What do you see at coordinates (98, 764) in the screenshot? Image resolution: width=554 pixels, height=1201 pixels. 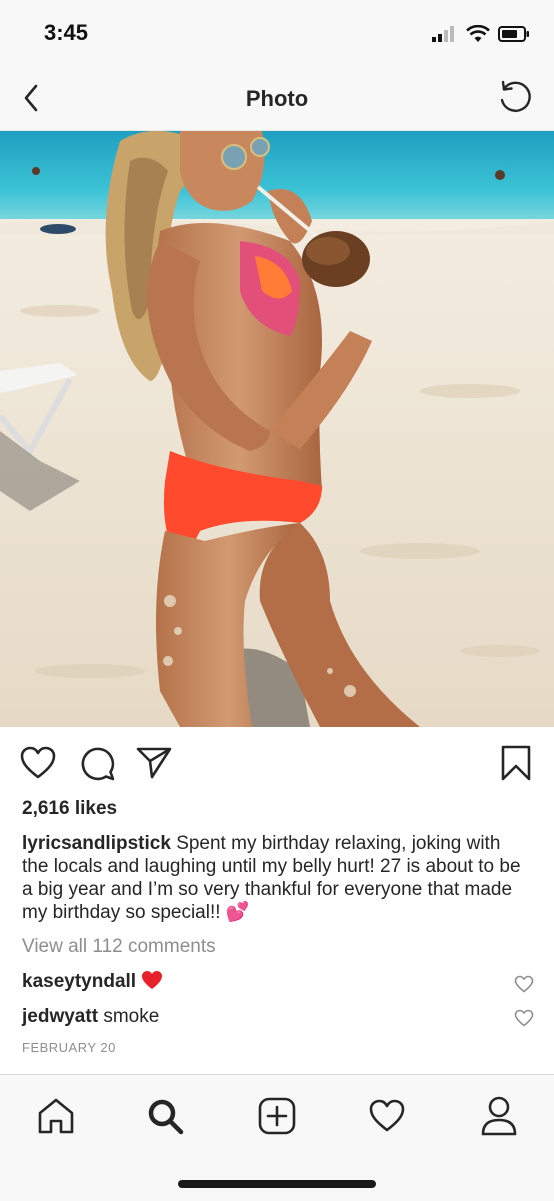 I see `comment-icon` at bounding box center [98, 764].